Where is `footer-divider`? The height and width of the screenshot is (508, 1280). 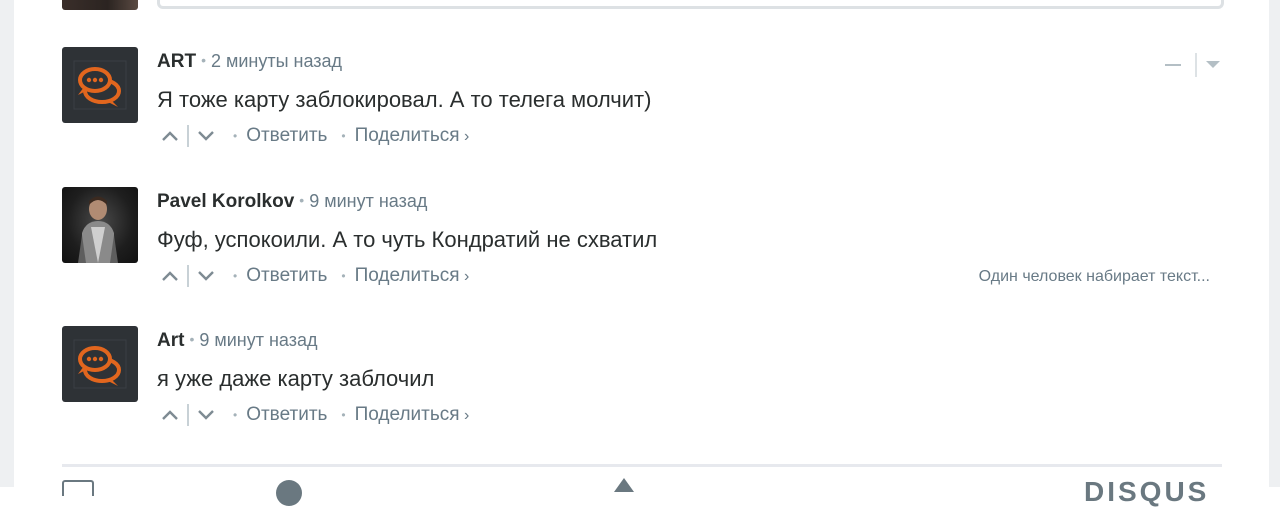
footer-divider is located at coordinates (642, 465).